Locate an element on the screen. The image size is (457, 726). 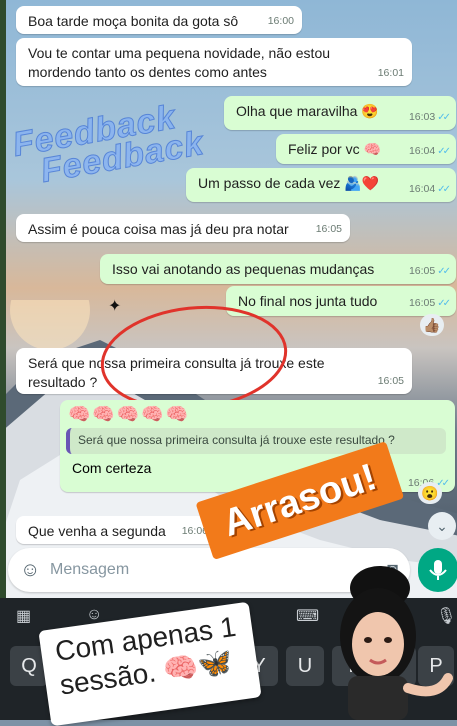
message-text: Assim é pouca coisa mas já deu pra notar is located at coordinates (158, 229).